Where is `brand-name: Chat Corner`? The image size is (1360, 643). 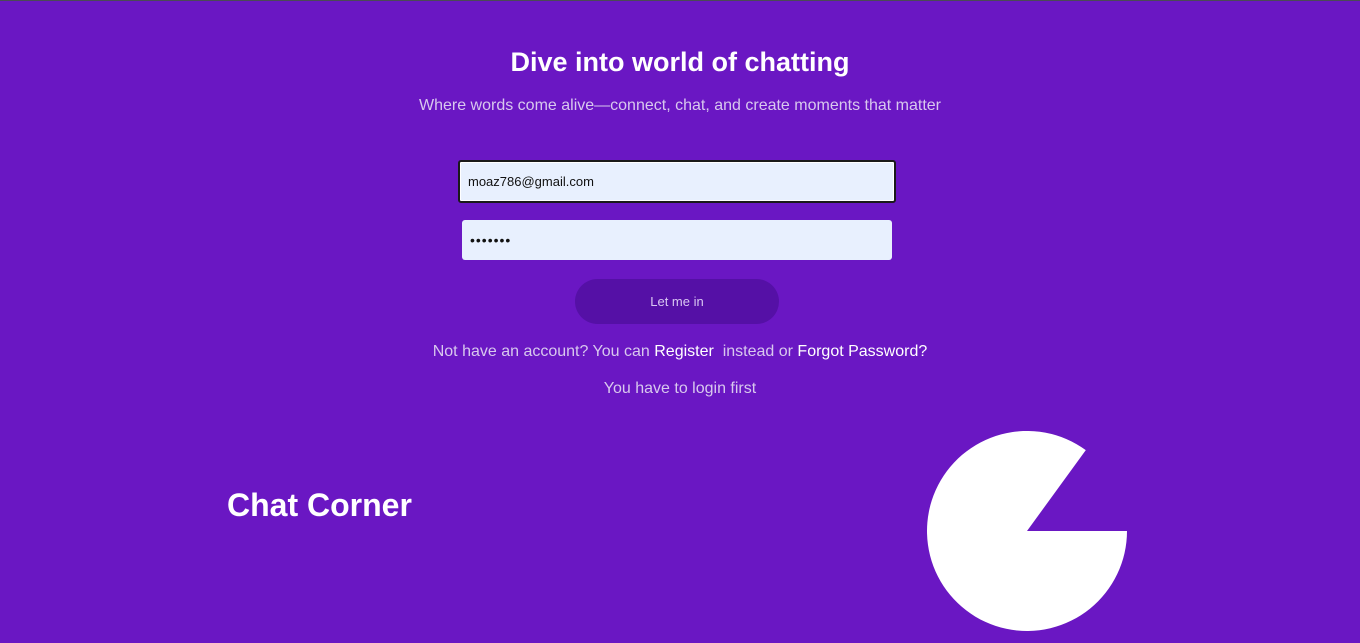
brand-name: Chat Corner is located at coordinates (319, 505).